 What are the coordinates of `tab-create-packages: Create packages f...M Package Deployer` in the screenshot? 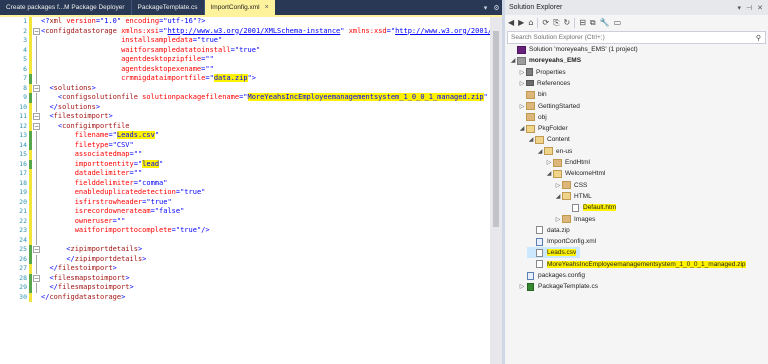 It's located at (66, 7).